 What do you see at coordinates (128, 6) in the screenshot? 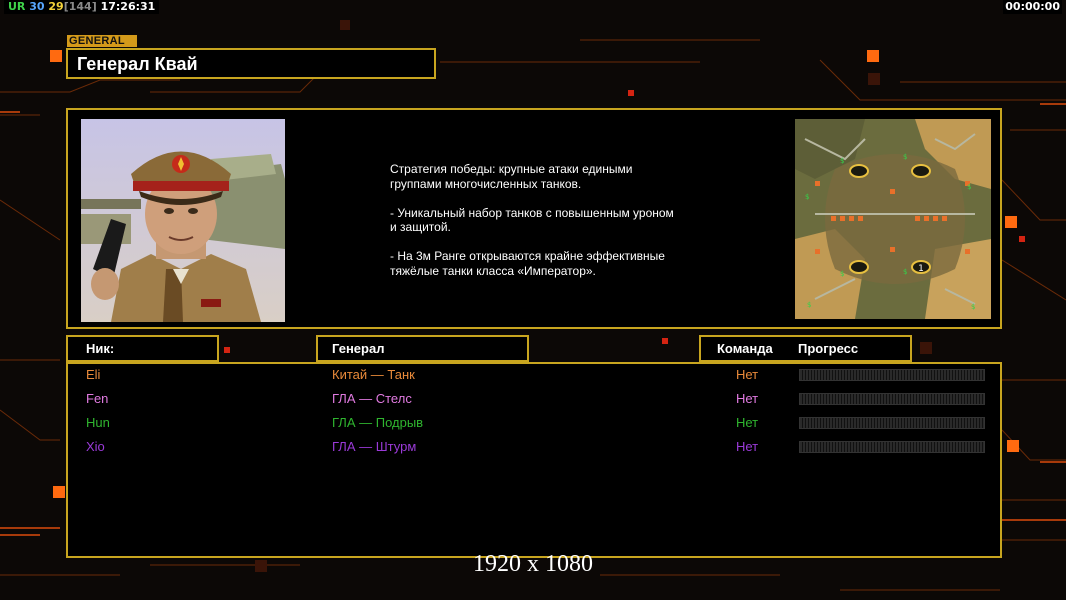
I see `clock: 17:26:31` at bounding box center [128, 6].